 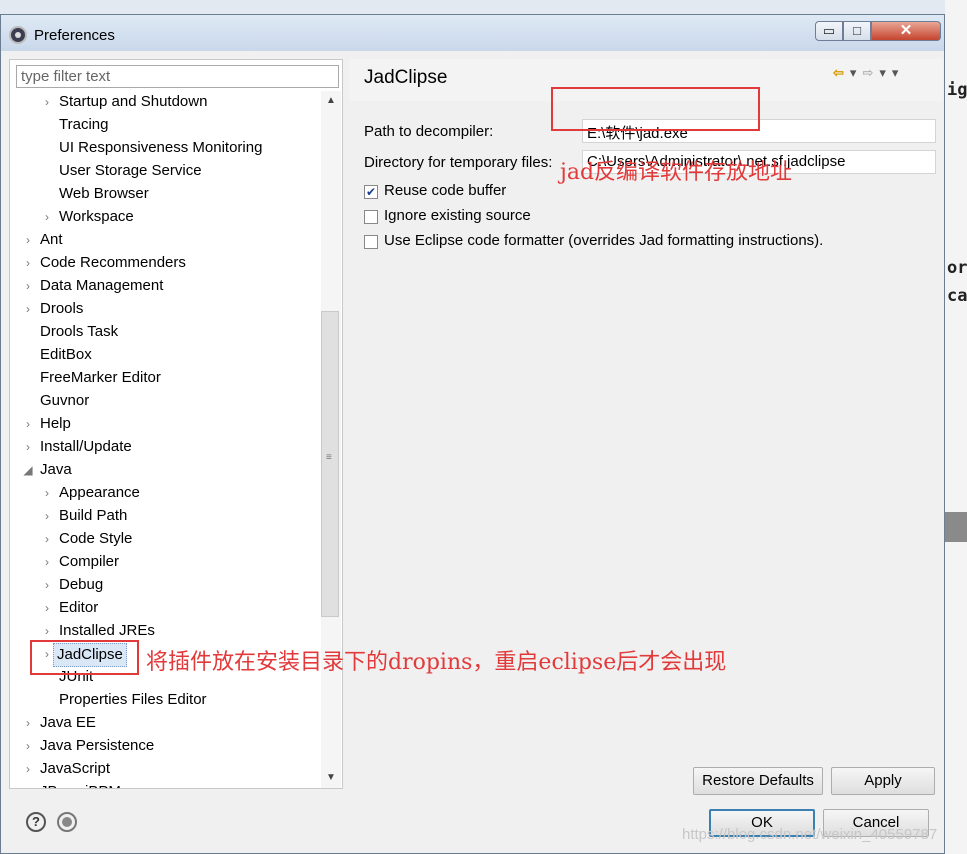 I want to click on back-menu-icon: ▾, so click(x=853, y=73).